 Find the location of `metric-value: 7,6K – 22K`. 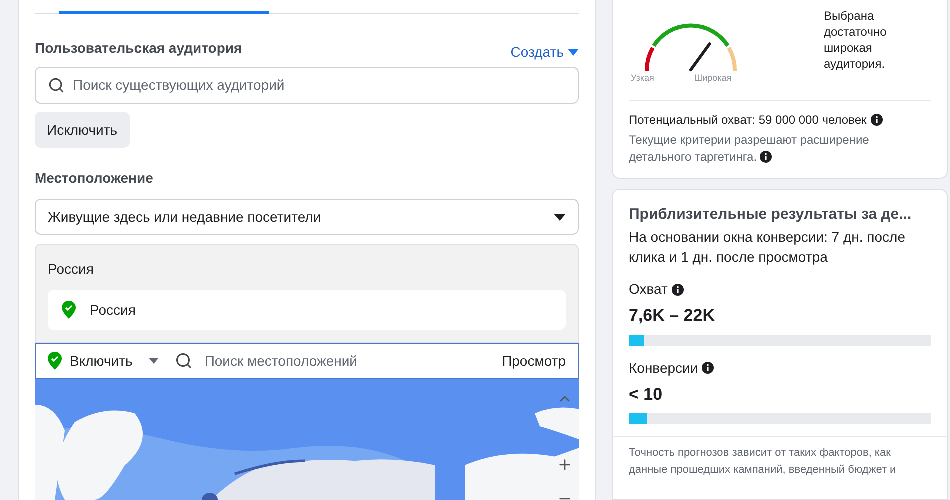

metric-value: 7,6K – 22K is located at coordinates (672, 316).